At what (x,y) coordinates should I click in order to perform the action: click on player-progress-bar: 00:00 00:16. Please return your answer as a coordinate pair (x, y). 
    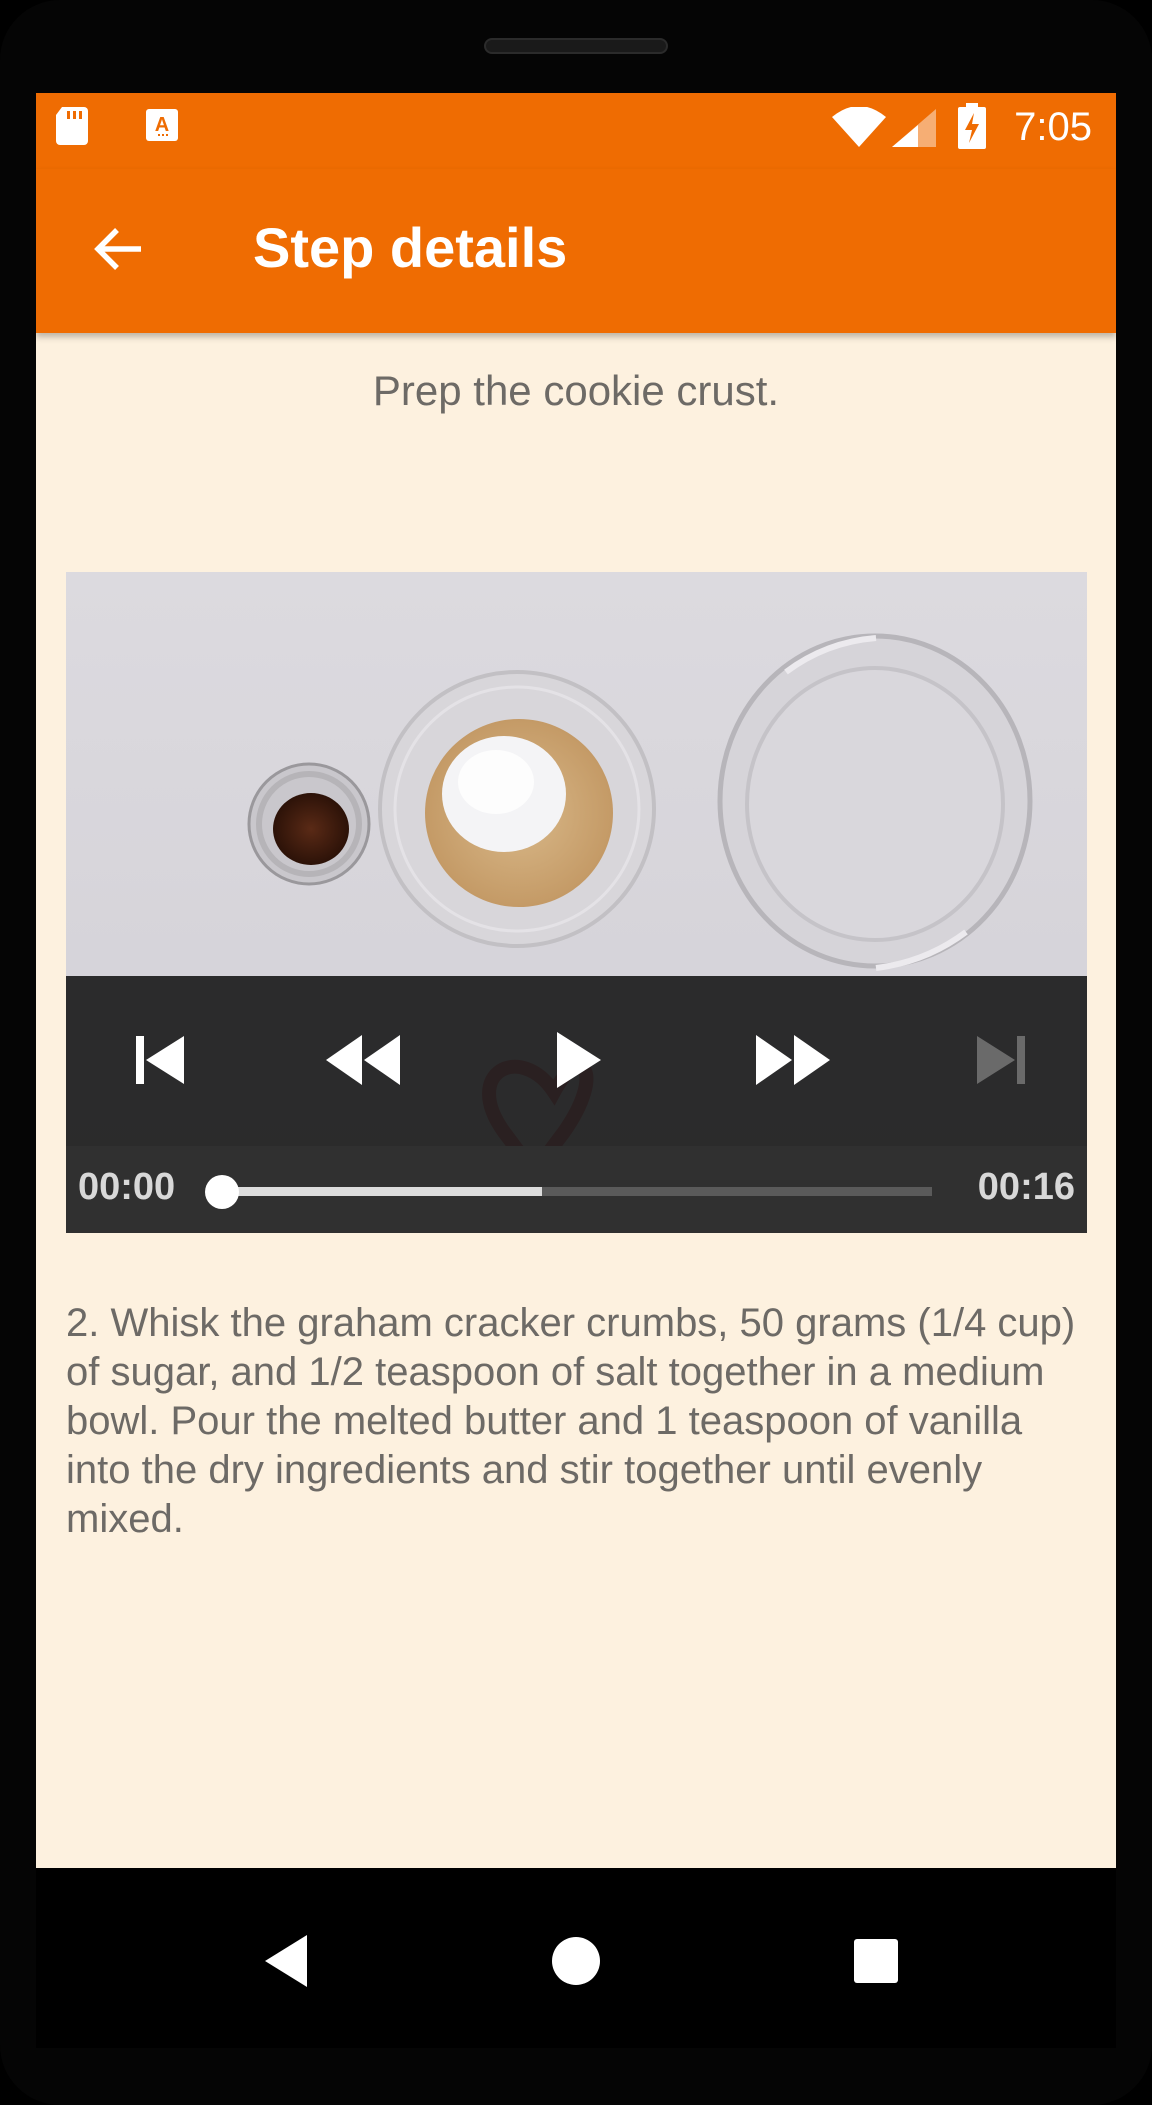
    Looking at the image, I should click on (576, 1189).